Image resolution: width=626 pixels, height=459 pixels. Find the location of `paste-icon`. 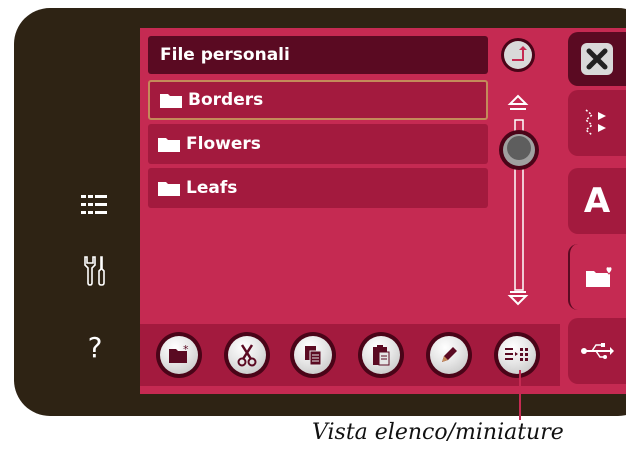

paste-icon is located at coordinates (381, 355).